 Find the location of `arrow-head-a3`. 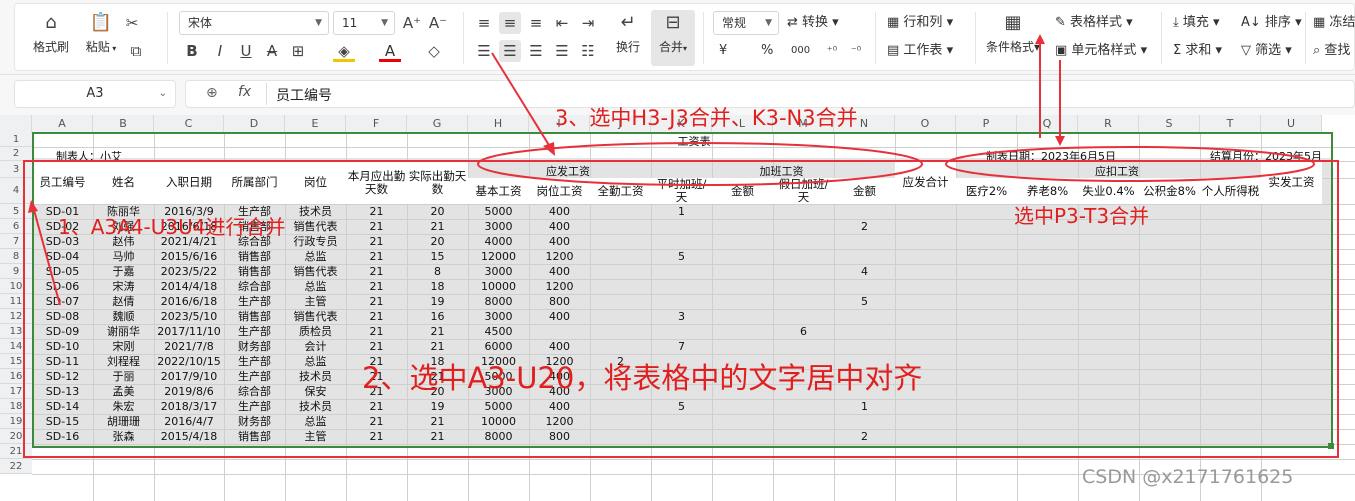

arrow-head-a3 is located at coordinates (33, 206).